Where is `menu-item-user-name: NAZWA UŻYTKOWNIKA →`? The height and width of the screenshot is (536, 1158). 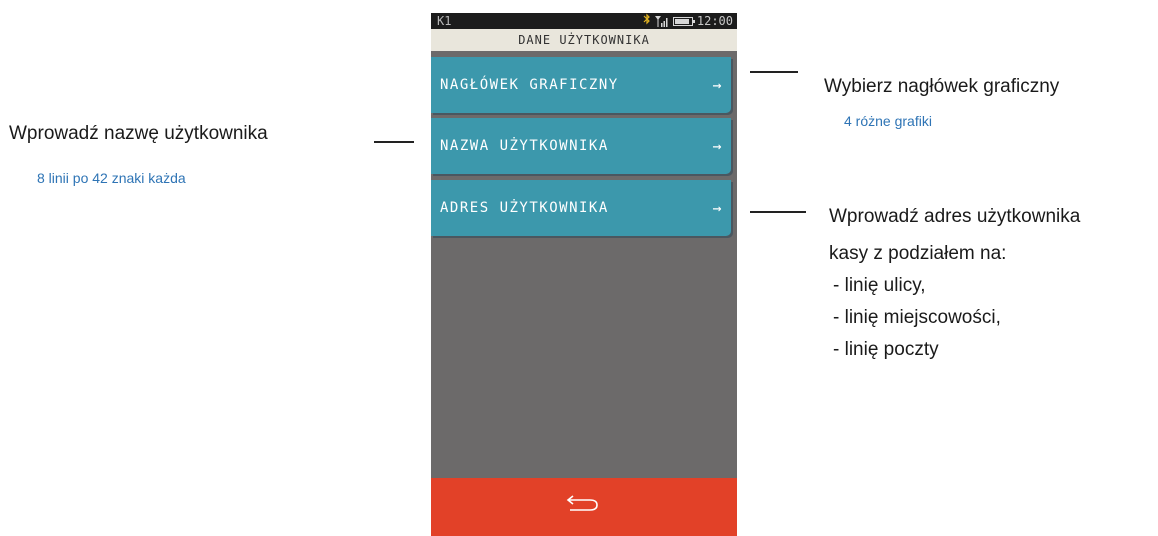 menu-item-user-name: NAZWA UŻYTKOWNIKA → is located at coordinates (581, 146).